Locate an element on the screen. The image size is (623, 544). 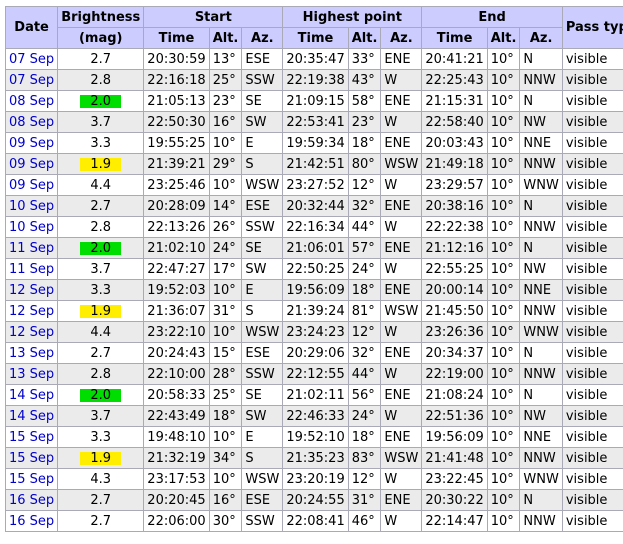
col-header-date: Date is located at coordinates (31, 27).